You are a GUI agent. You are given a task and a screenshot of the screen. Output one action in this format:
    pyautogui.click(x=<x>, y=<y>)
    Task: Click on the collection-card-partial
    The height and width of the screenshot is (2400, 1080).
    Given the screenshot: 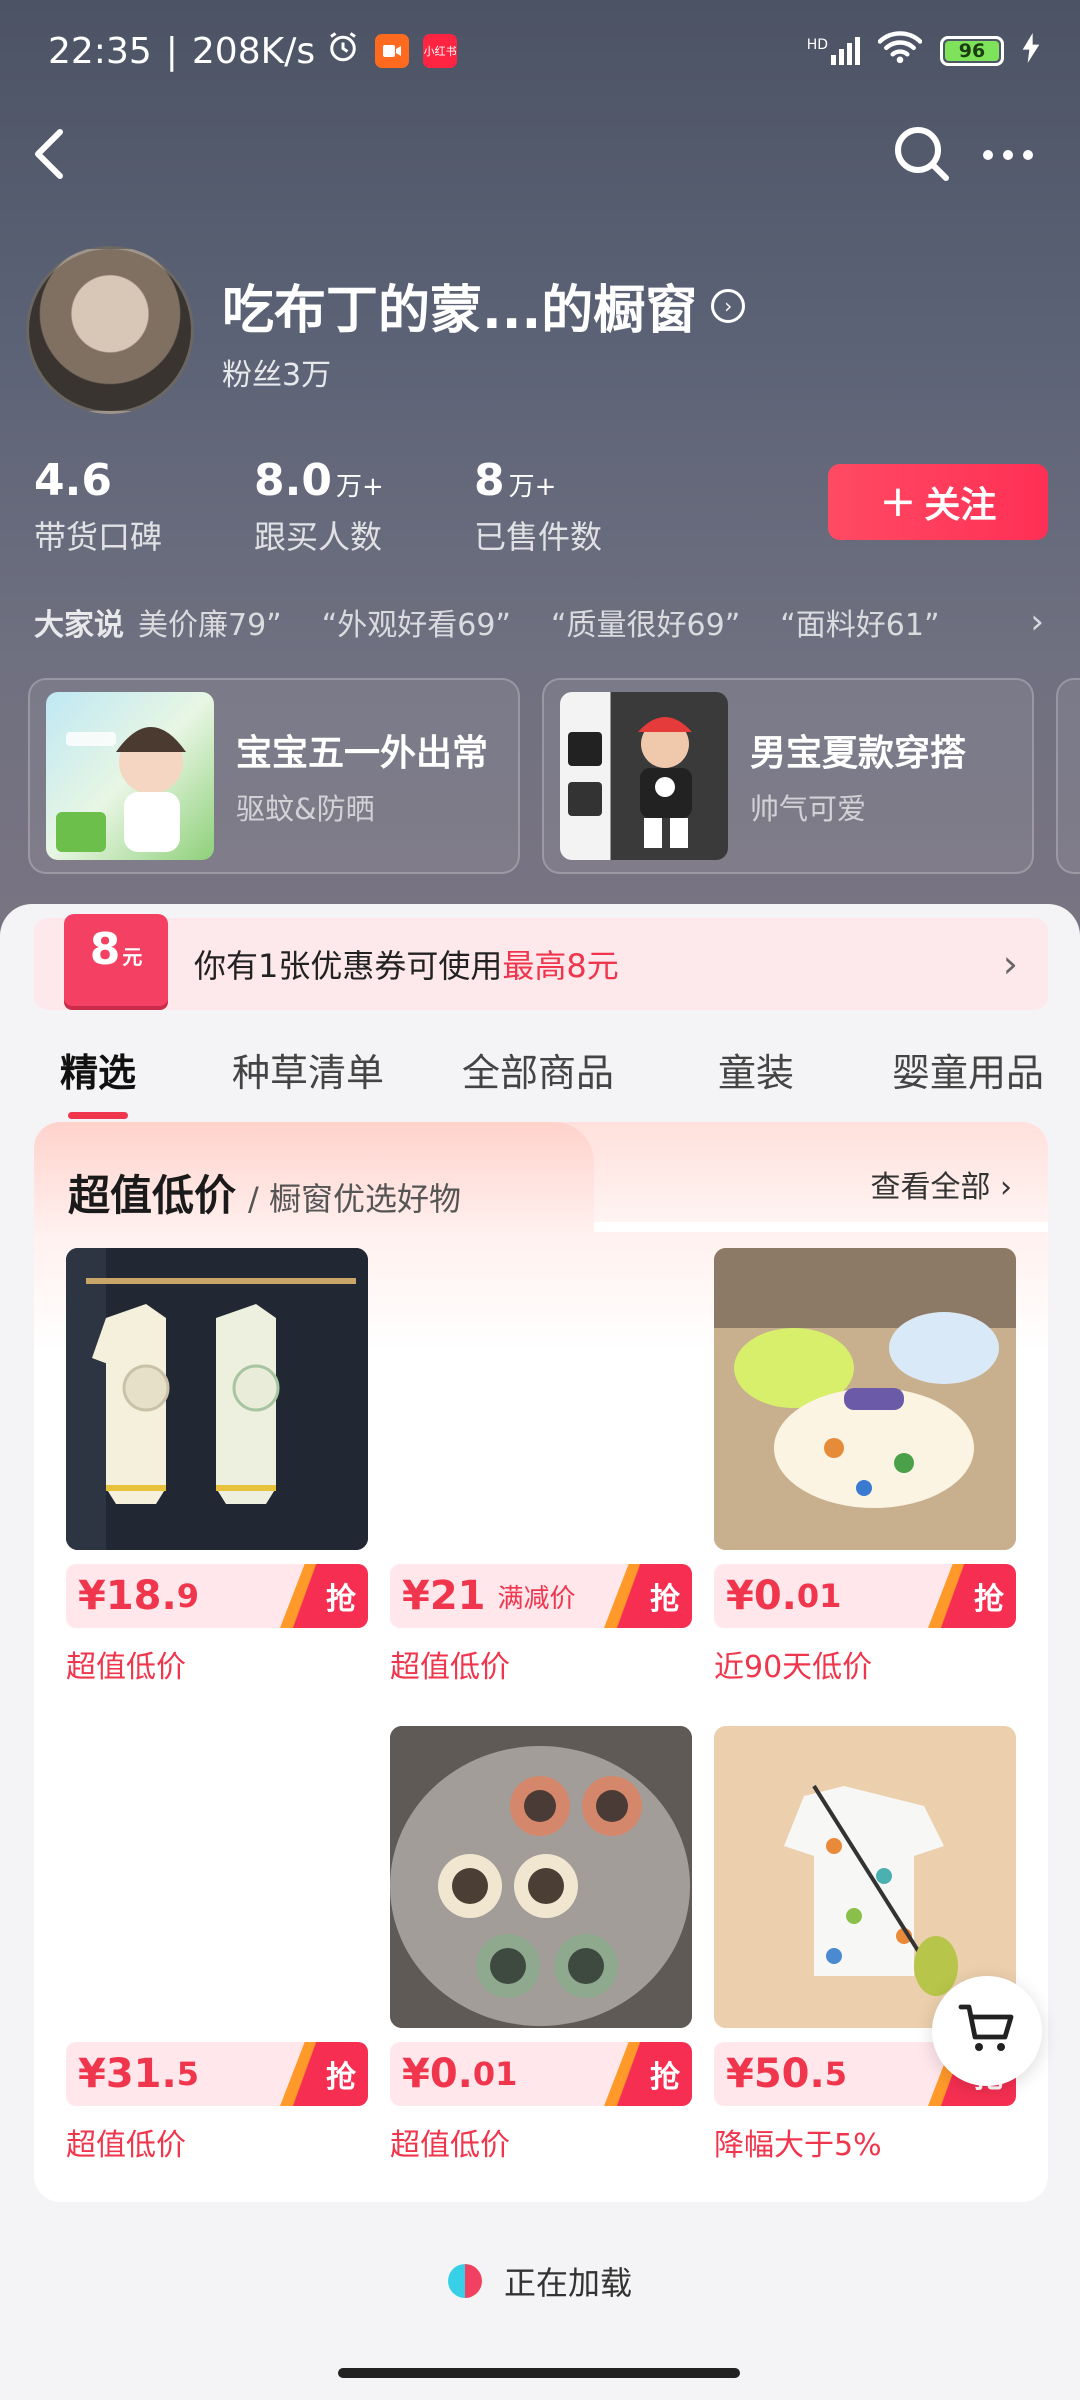 What is the action you would take?
    pyautogui.click(x=1068, y=776)
    